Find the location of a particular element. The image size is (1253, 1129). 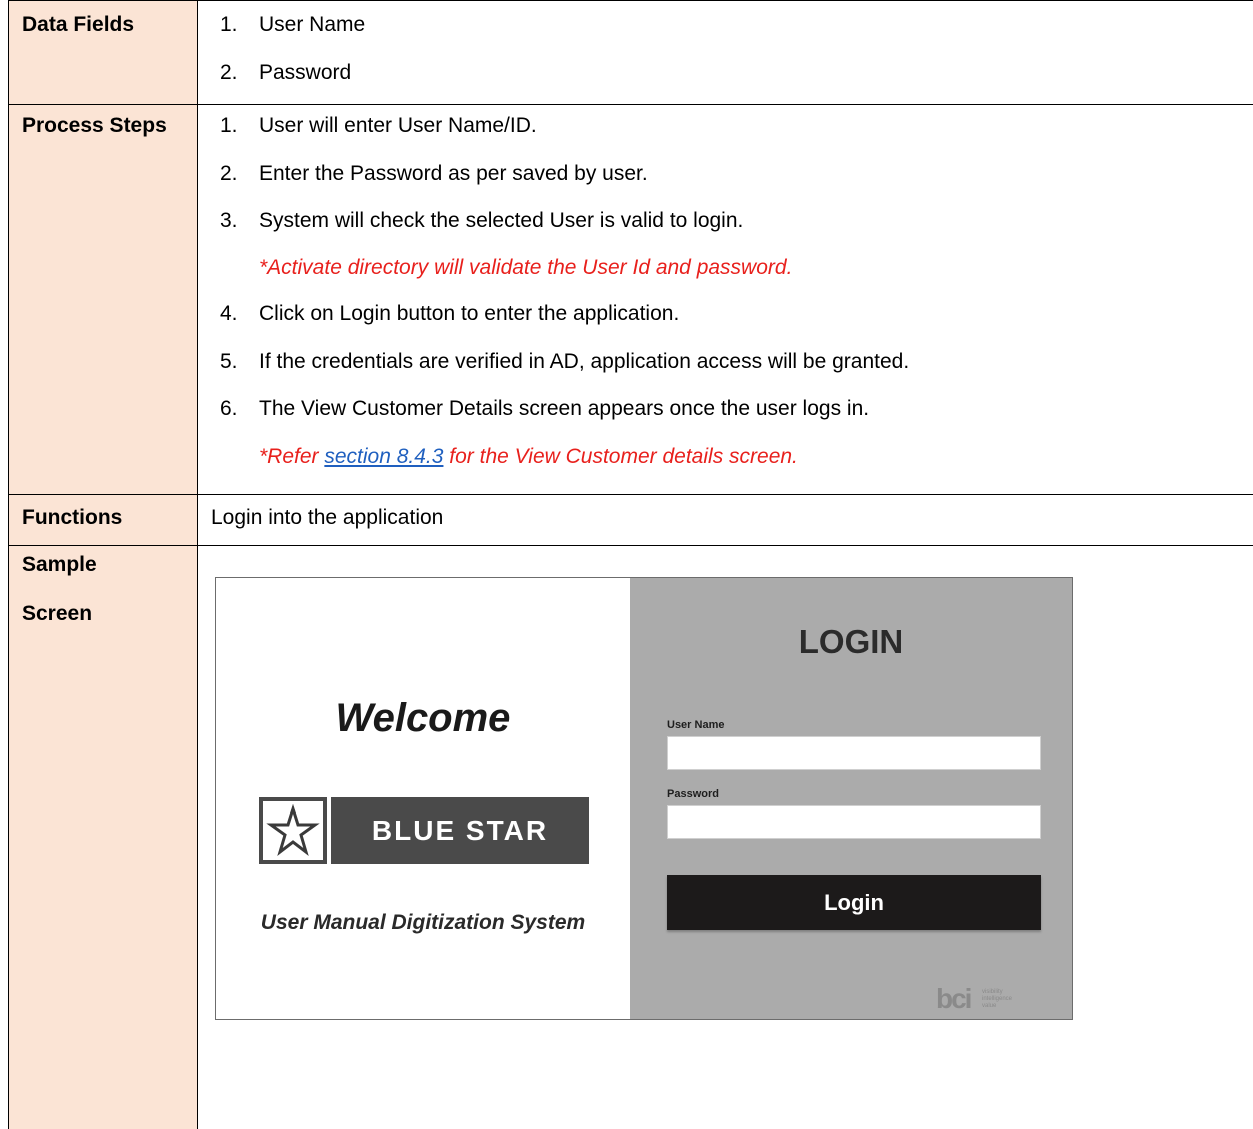

system-subtitle: User Manual Digitization System is located at coordinates (423, 922).